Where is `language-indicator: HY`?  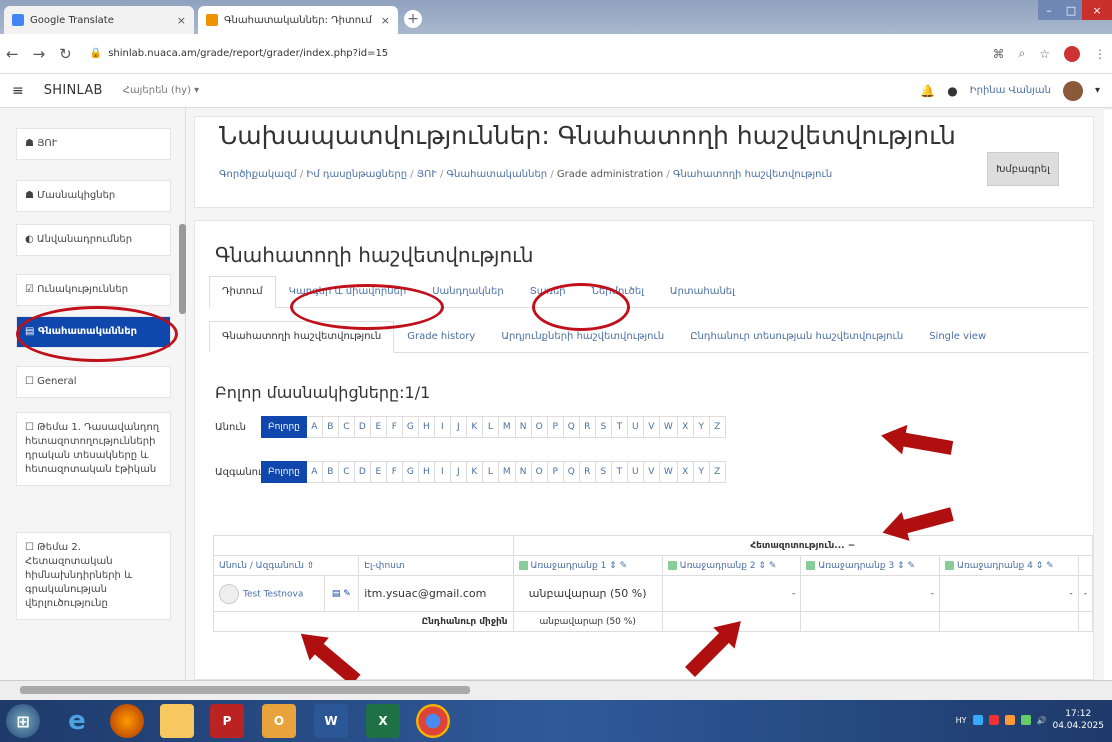 language-indicator: HY is located at coordinates (961, 720).